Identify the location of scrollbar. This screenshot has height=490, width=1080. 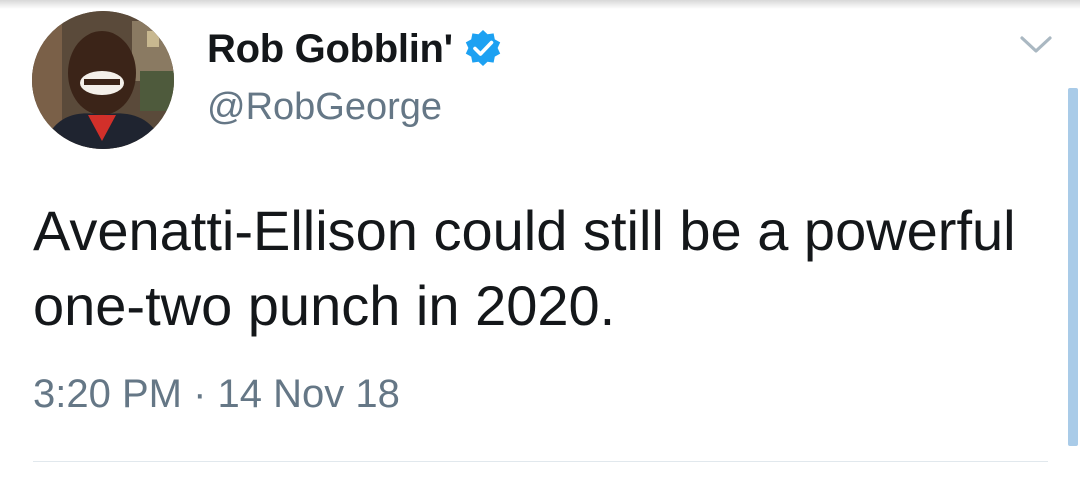
(1073, 267).